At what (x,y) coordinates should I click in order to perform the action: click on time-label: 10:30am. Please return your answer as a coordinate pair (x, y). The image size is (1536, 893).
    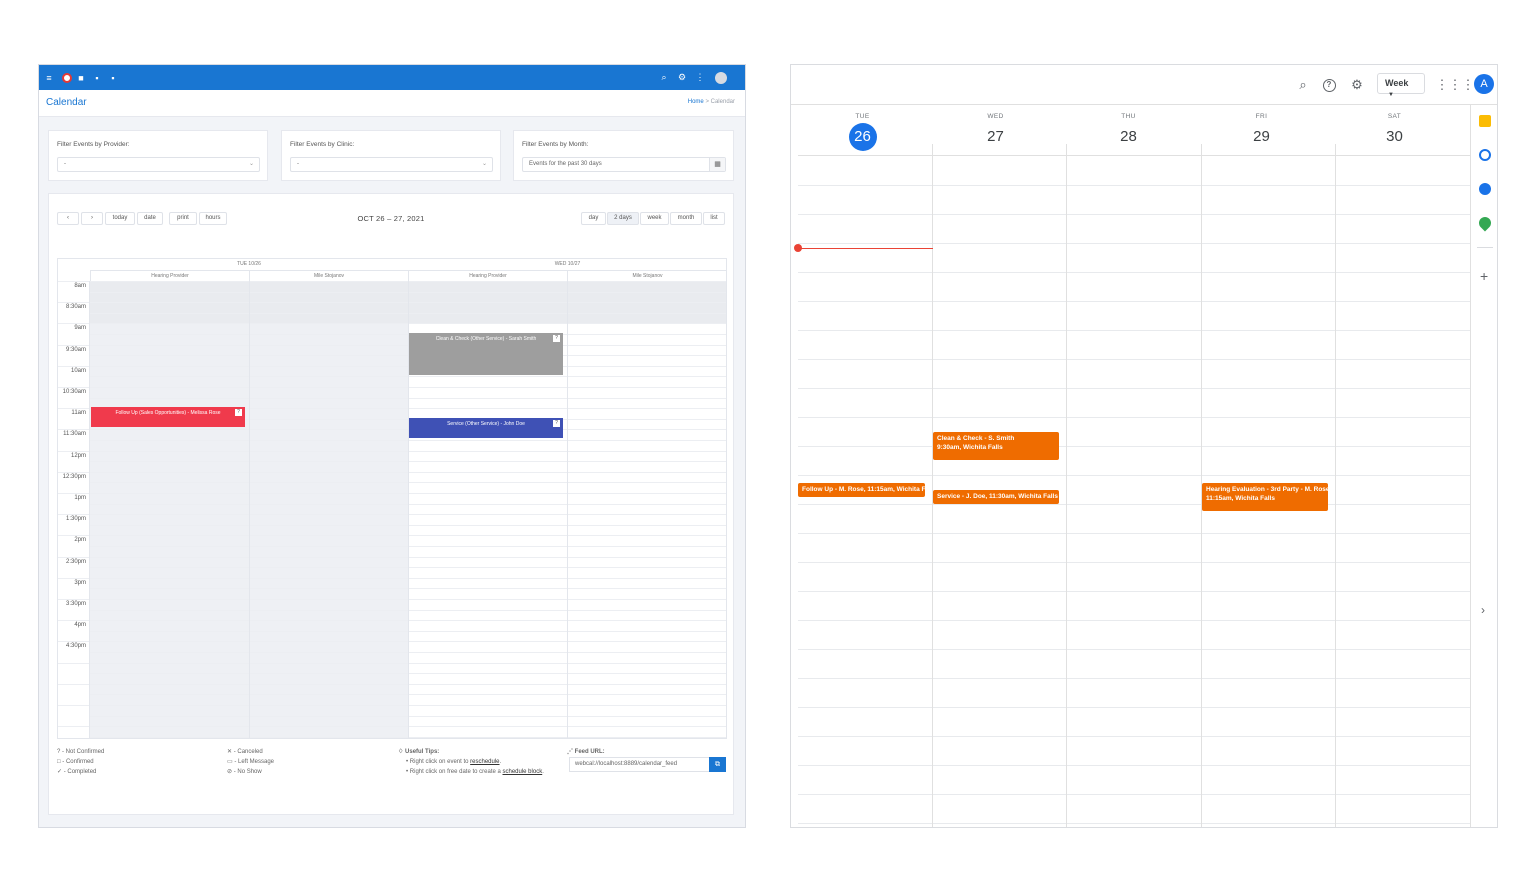
    Looking at the image, I should click on (74, 392).